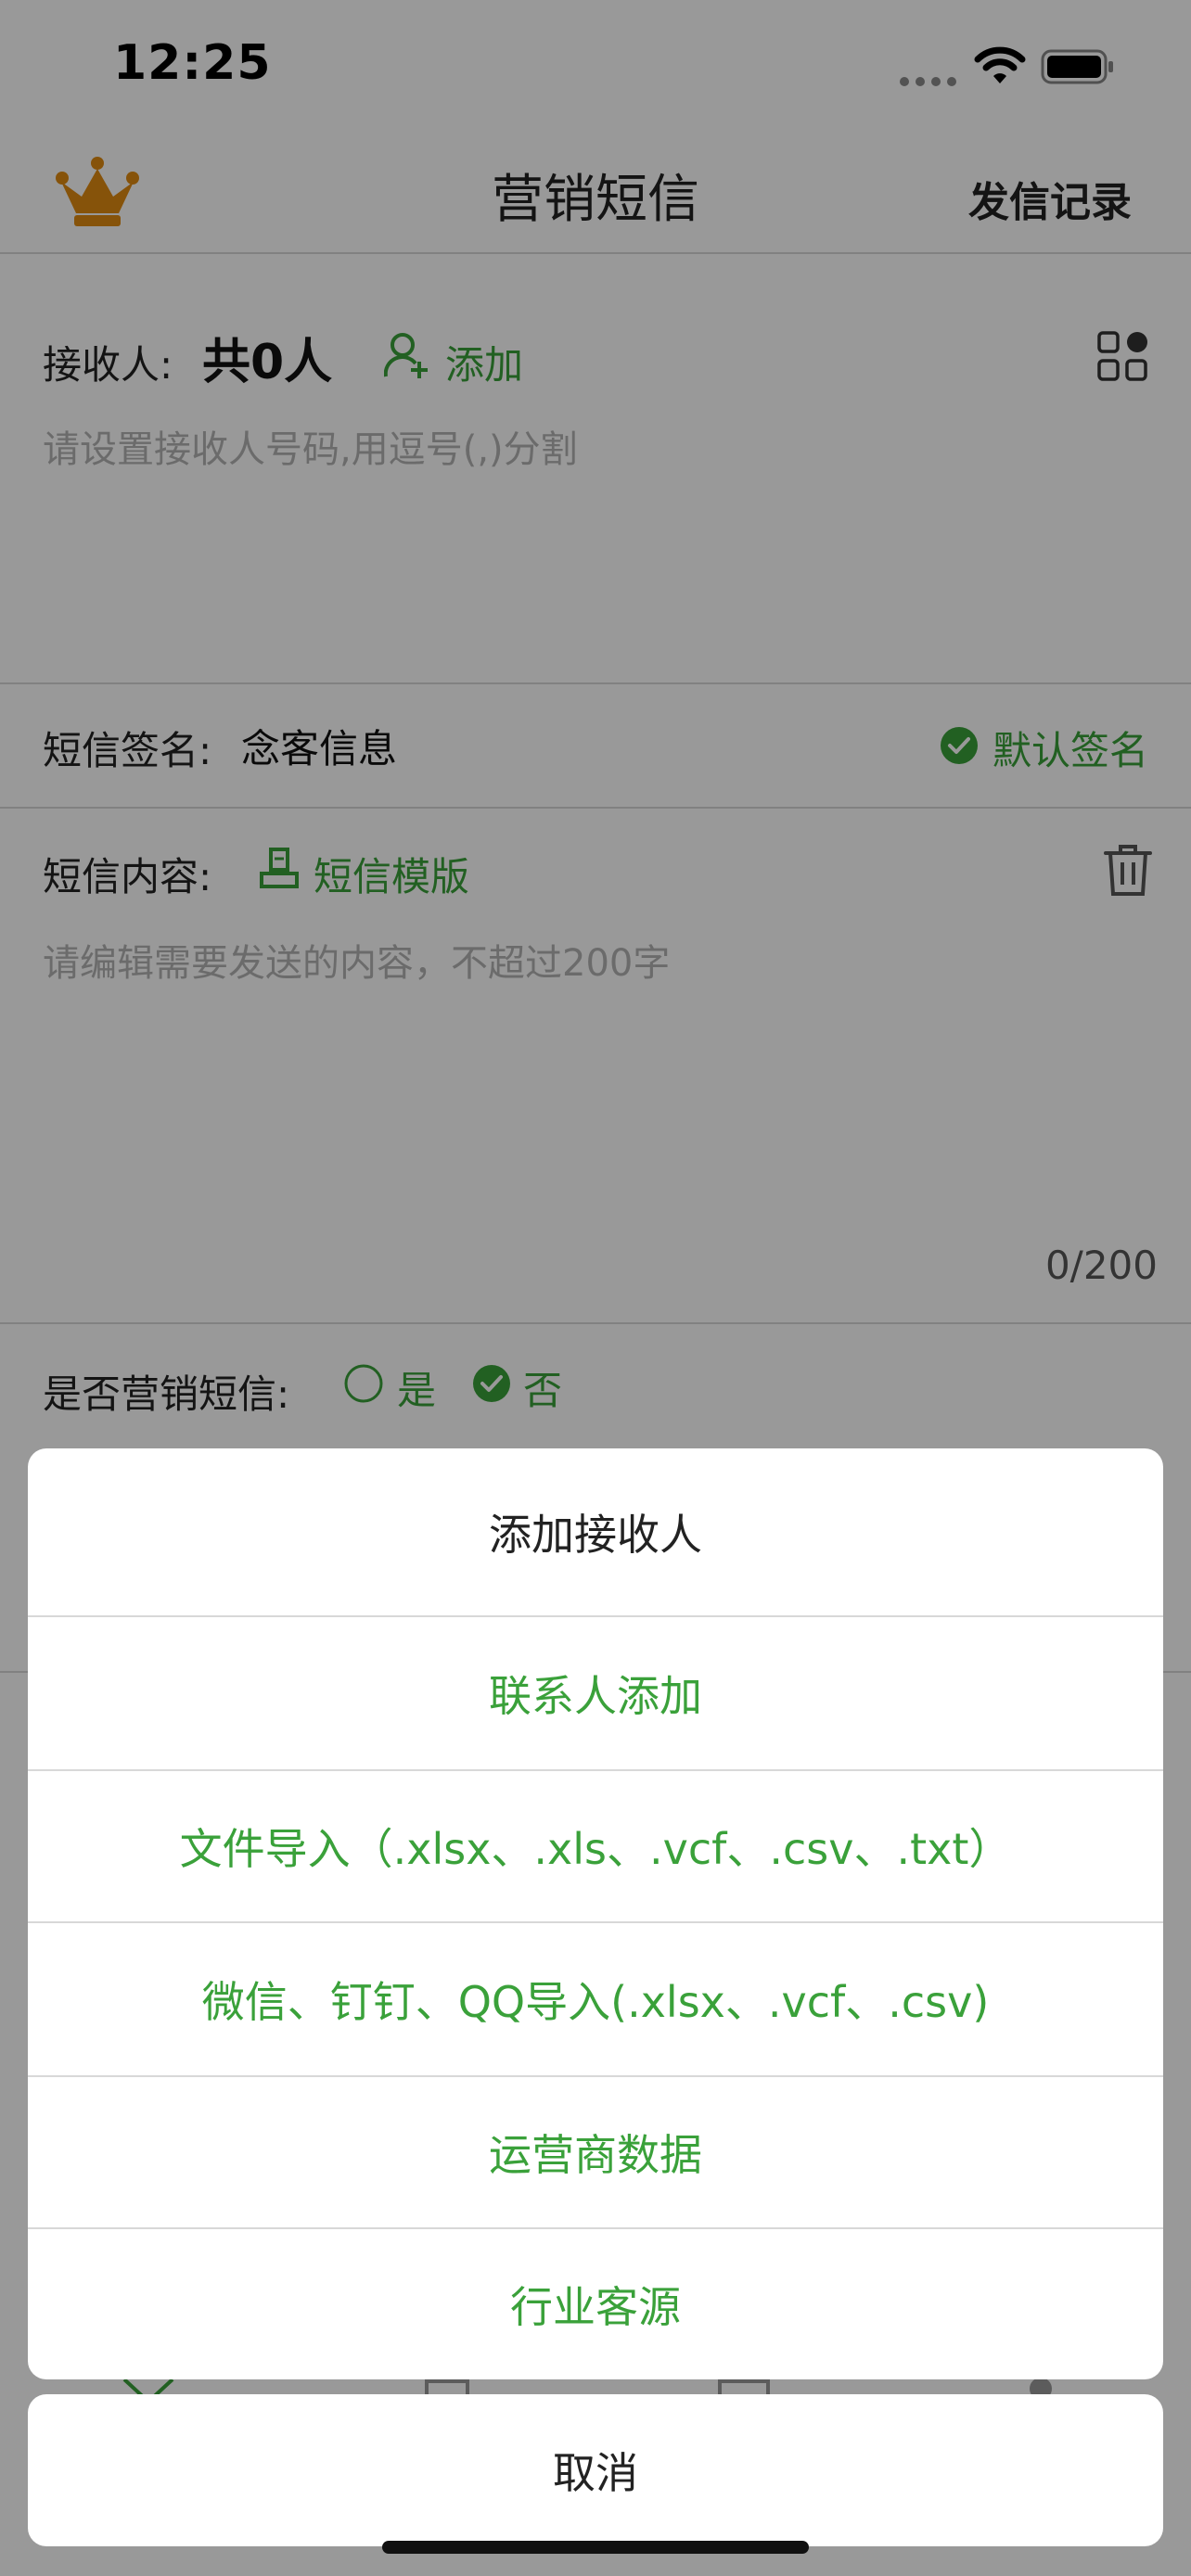 Image resolution: width=1191 pixels, height=2576 pixels. I want to click on option-file-import: 文件导入（.xlsx、.xls、.vcf、.csv、.txt）, so click(595, 1845).